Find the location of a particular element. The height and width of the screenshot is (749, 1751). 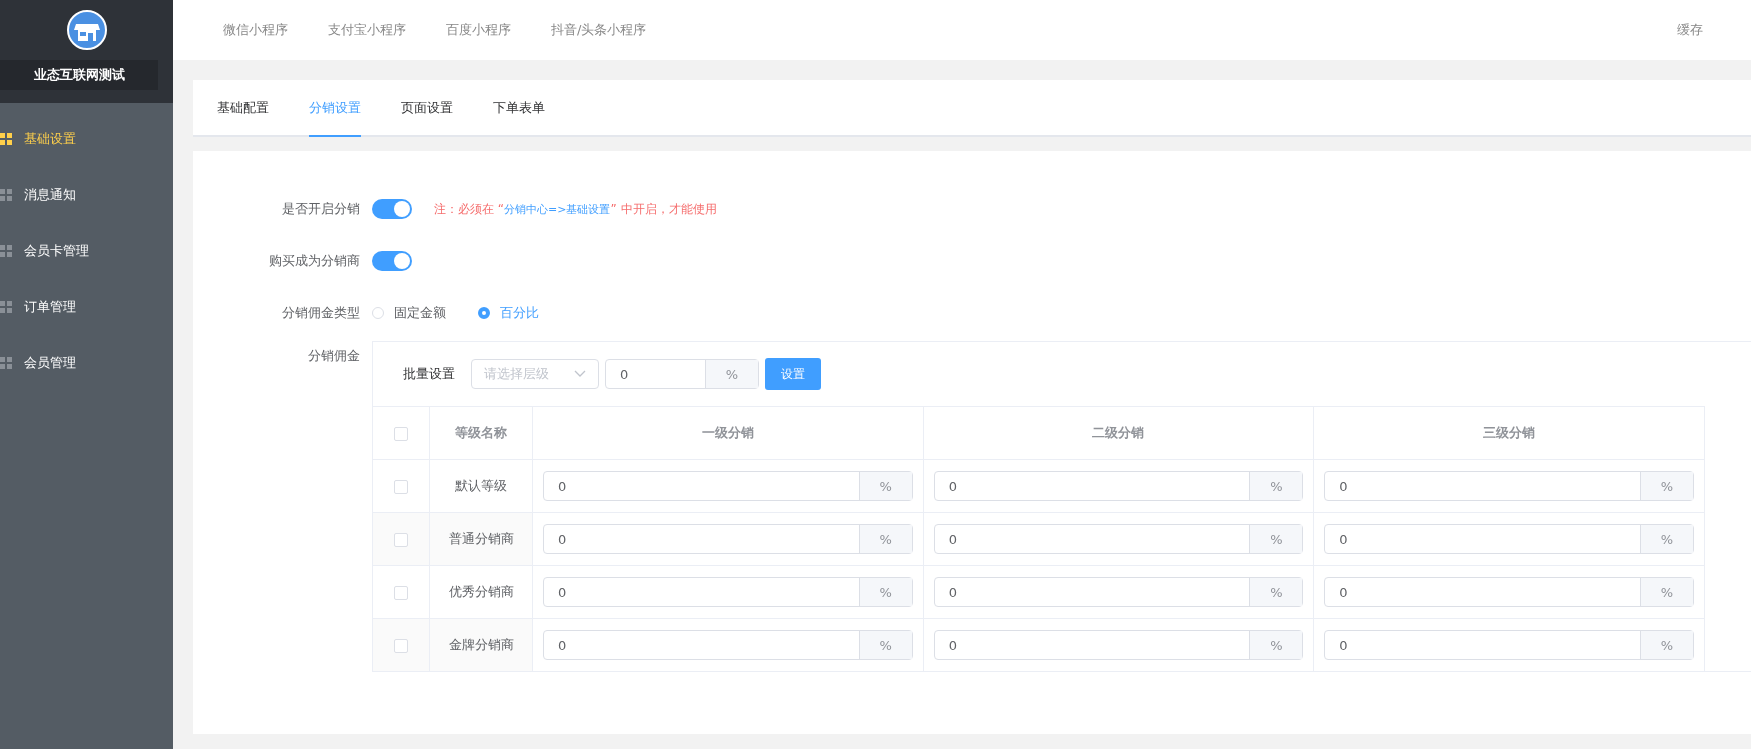

column-header: 三级分销 is located at coordinates (1509, 433).